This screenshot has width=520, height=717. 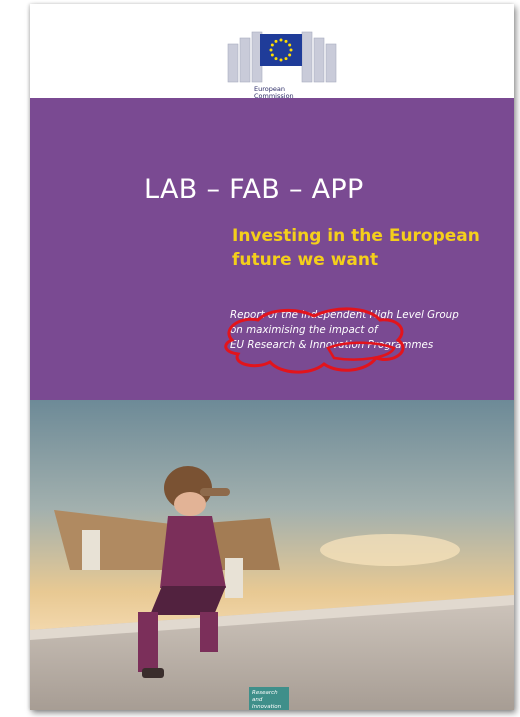 What do you see at coordinates (254, 189) in the screenshot?
I see `cover-title: LAB – FAB – APP` at bounding box center [254, 189].